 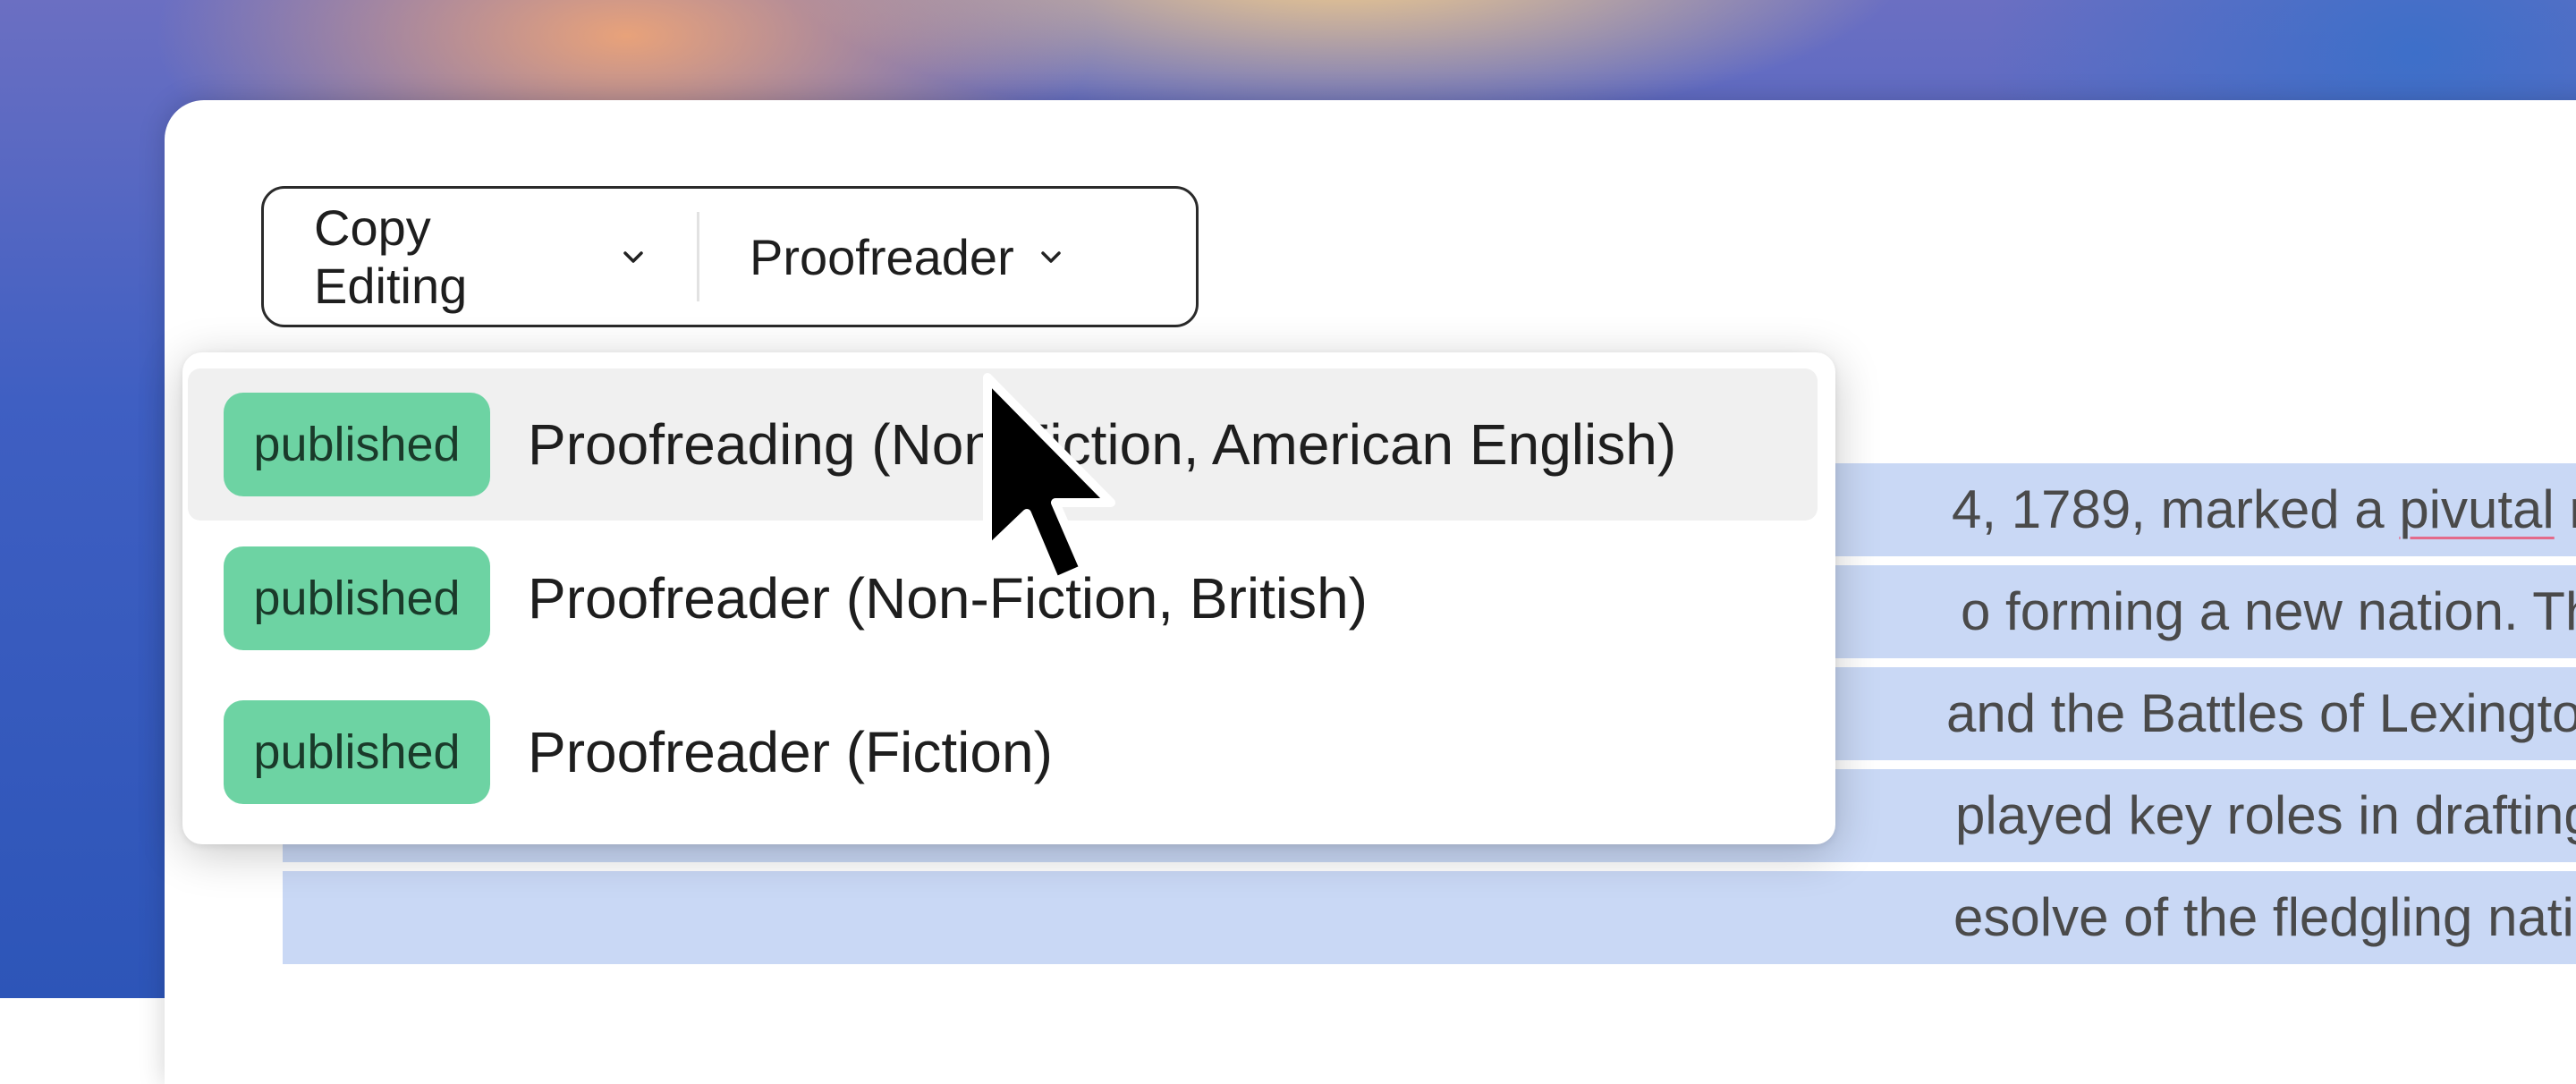 What do you see at coordinates (882, 256) in the screenshot?
I see `proofreader-label: Proofreader` at bounding box center [882, 256].